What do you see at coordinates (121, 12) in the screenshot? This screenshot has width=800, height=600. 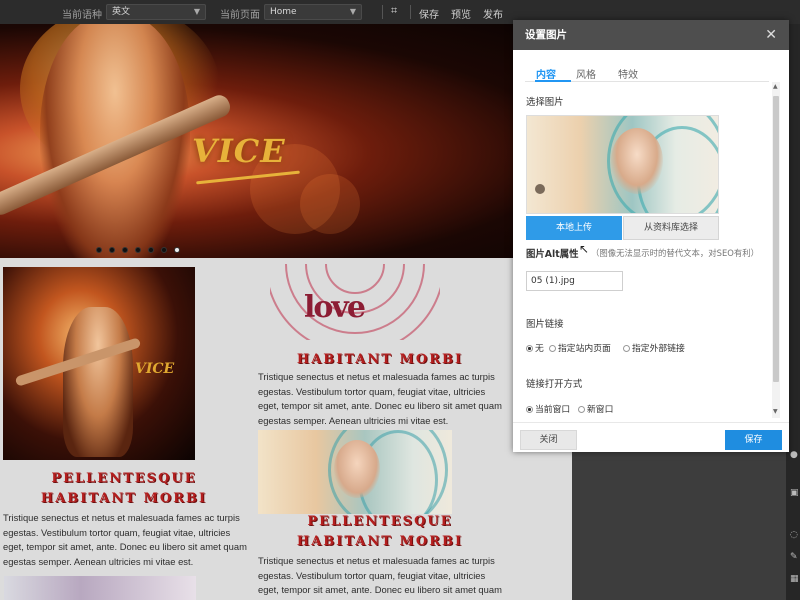 I see `language-select-value: 英文` at bounding box center [121, 12].